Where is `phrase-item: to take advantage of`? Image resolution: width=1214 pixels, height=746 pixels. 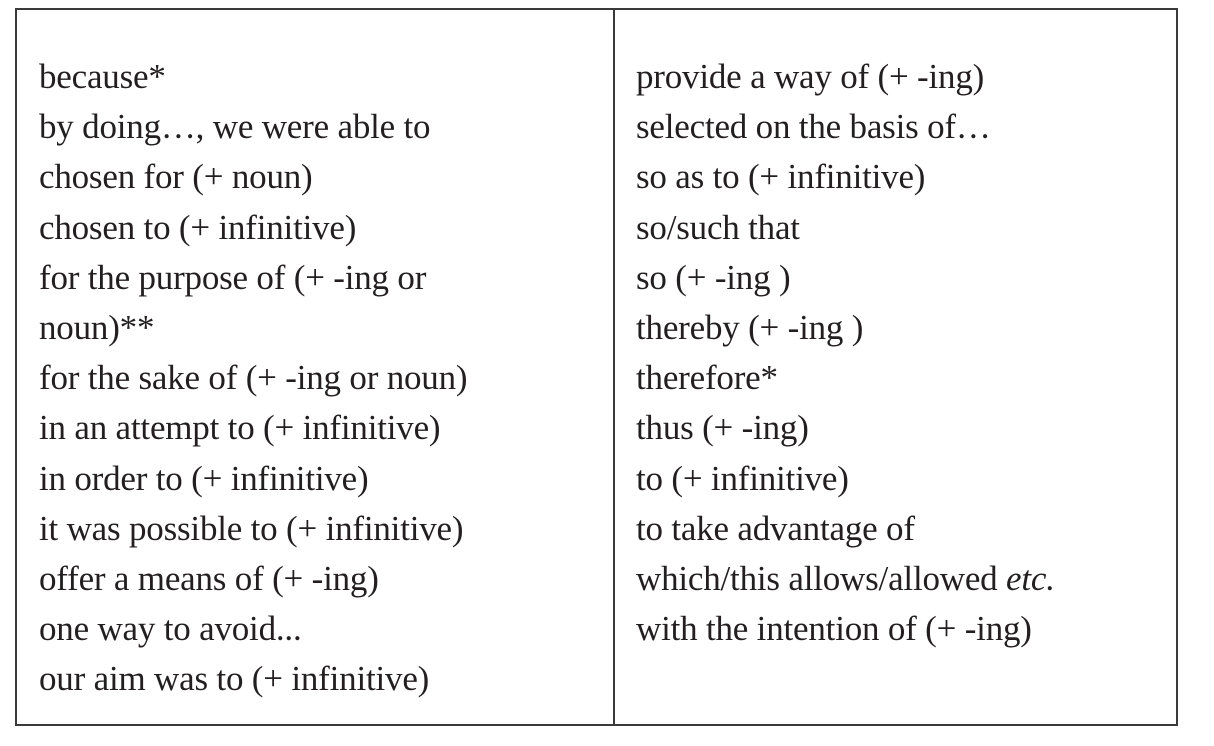
phrase-item: to take advantage of is located at coordinates (906, 529).